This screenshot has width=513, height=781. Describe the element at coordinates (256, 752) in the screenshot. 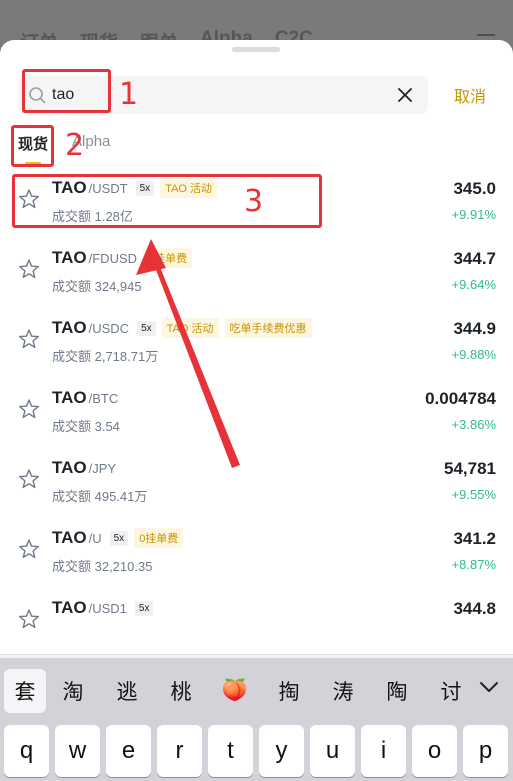

I see `keyboard-row: qwertyuiop` at that location.